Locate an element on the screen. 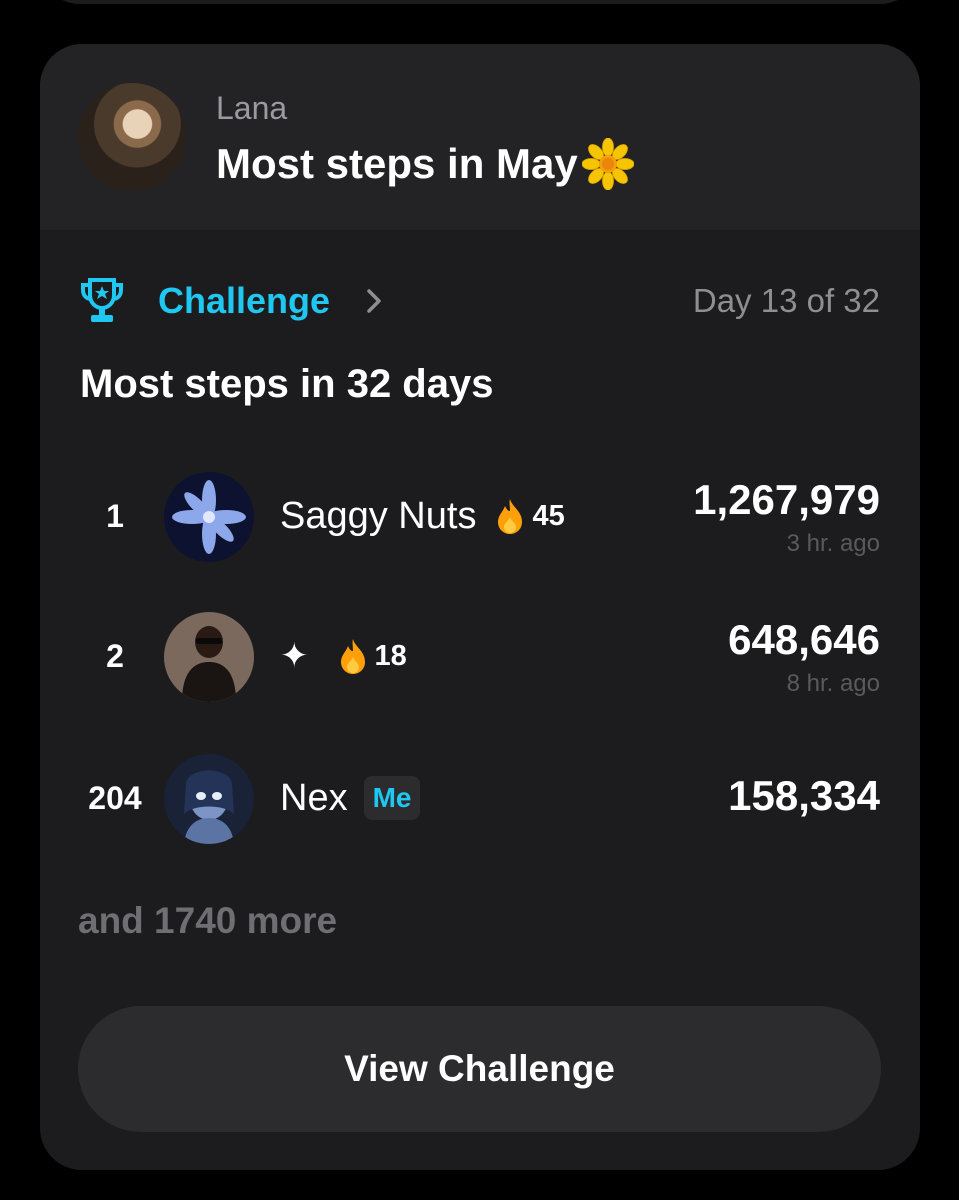 The width and height of the screenshot is (959, 1200). user-name: Saggy Nuts is located at coordinates (378, 515).